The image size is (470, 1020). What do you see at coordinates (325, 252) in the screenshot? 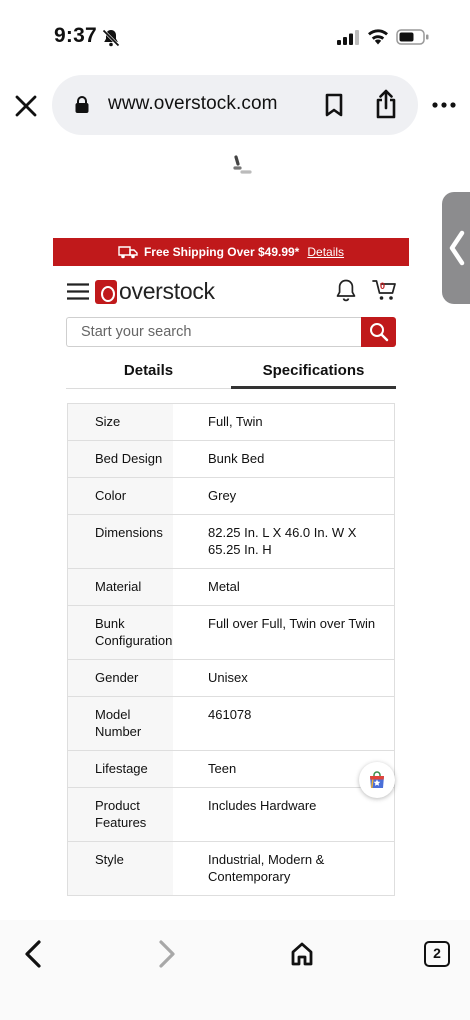
I see `shipping-details-link: Details` at bounding box center [325, 252].